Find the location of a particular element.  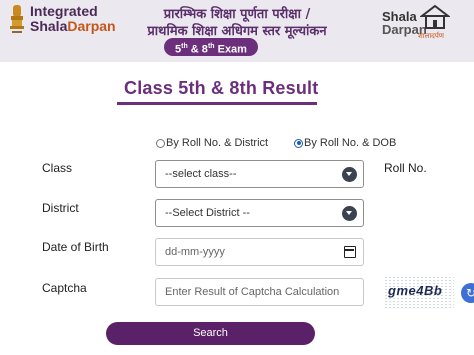

captcha-input: Enter Result of Captcha Calculation is located at coordinates (259, 292).